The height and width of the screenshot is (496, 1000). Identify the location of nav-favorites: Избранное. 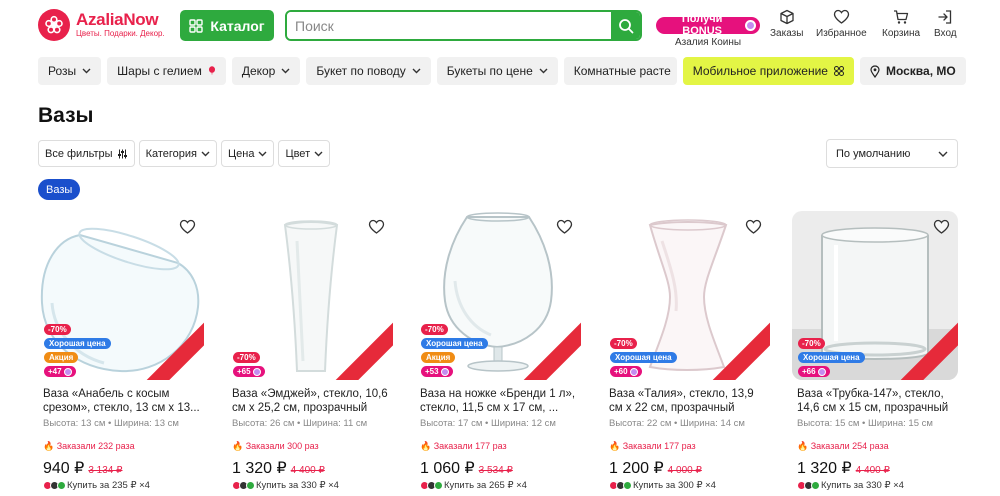
(841, 24).